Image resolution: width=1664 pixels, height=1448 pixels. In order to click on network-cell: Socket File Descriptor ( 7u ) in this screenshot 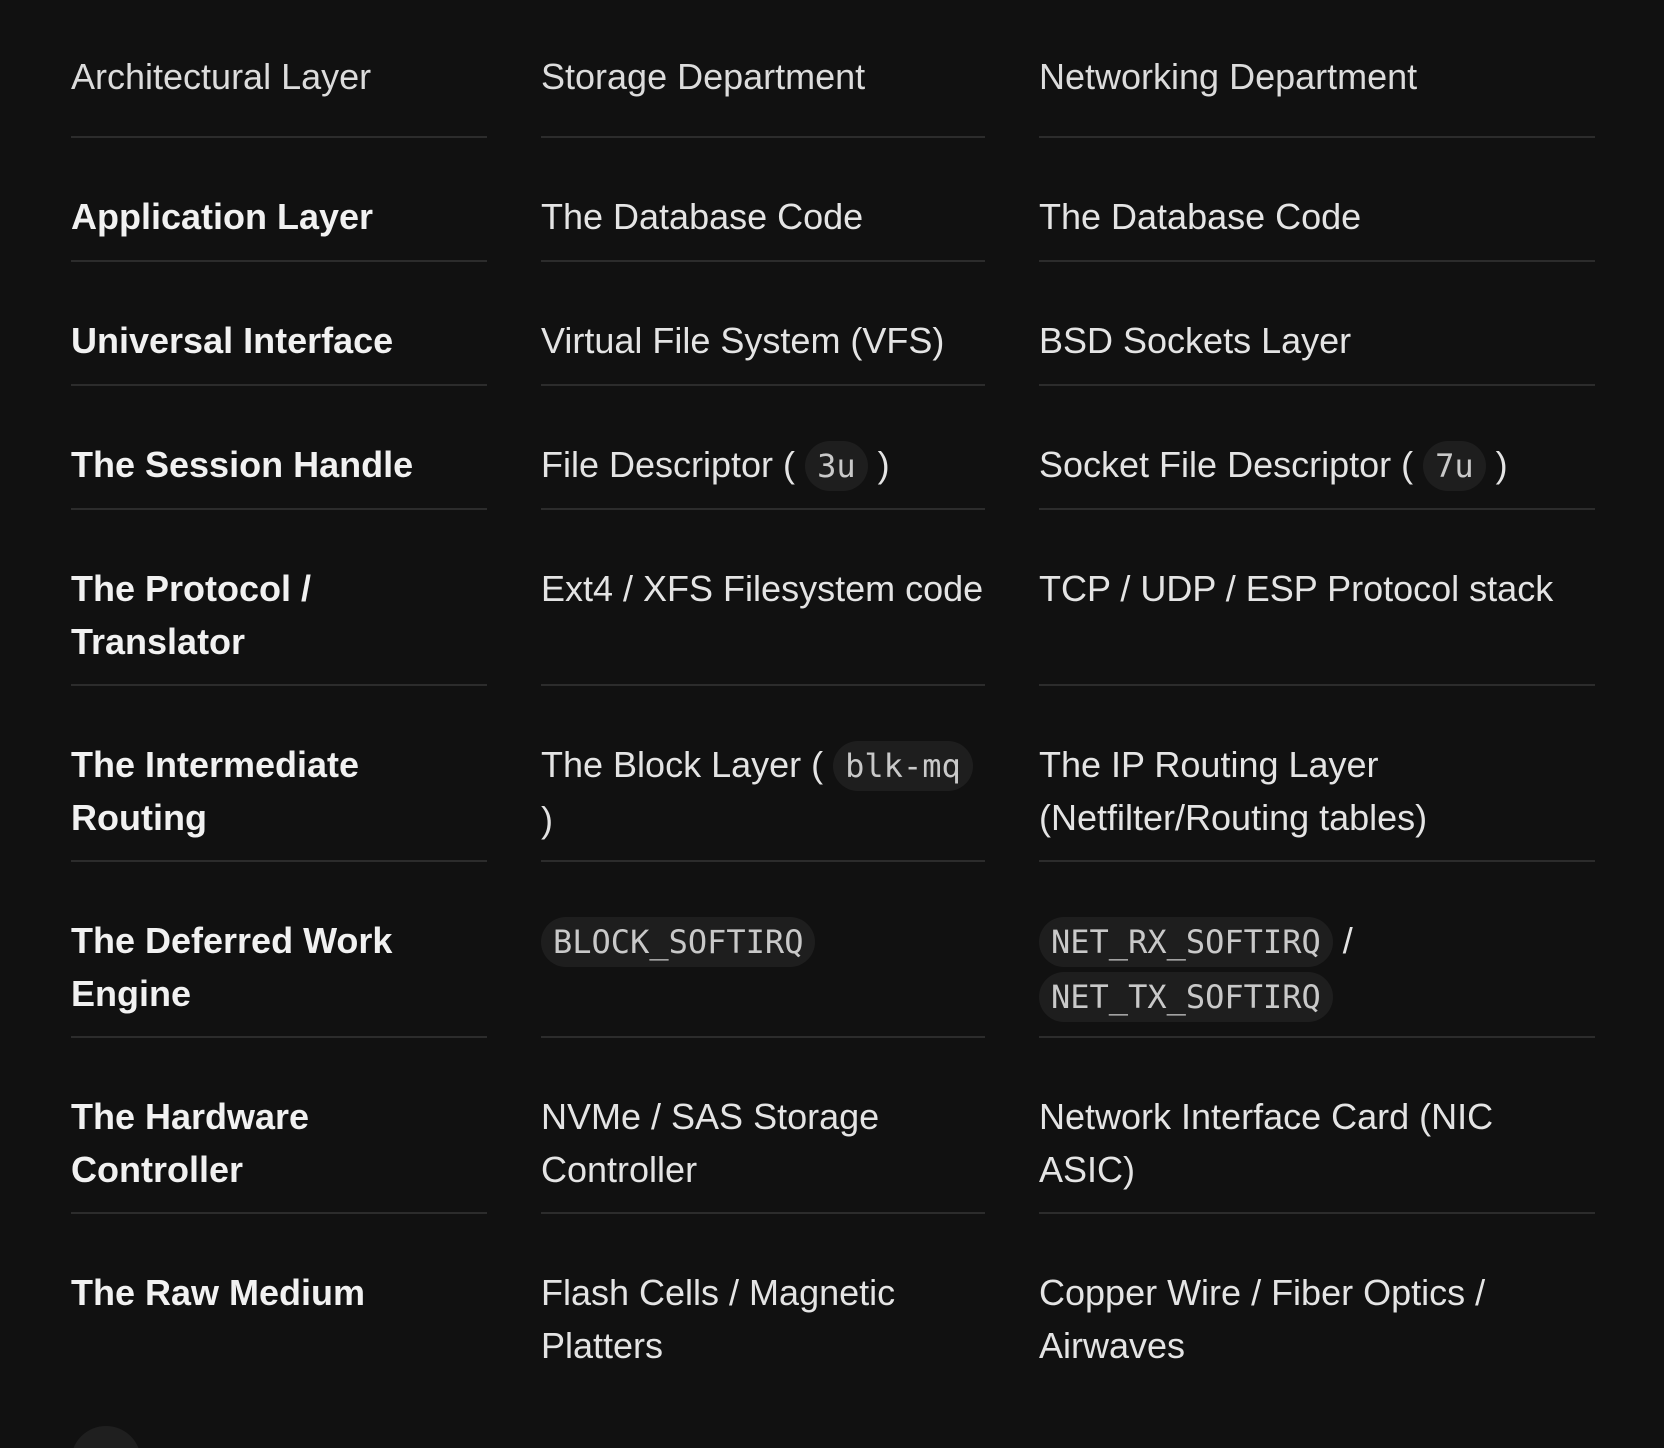, I will do `click(1317, 448)`.